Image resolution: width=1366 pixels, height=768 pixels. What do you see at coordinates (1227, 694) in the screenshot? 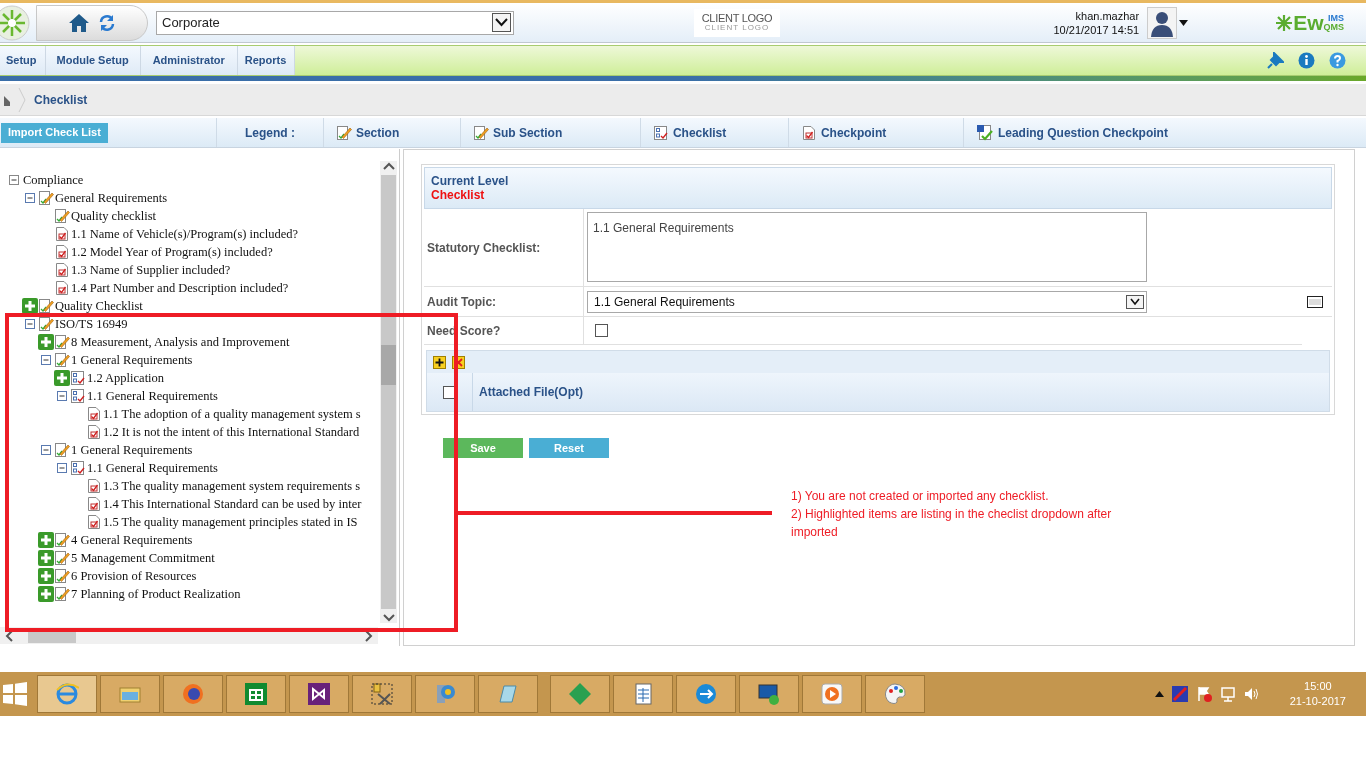
I see `network-icon` at bounding box center [1227, 694].